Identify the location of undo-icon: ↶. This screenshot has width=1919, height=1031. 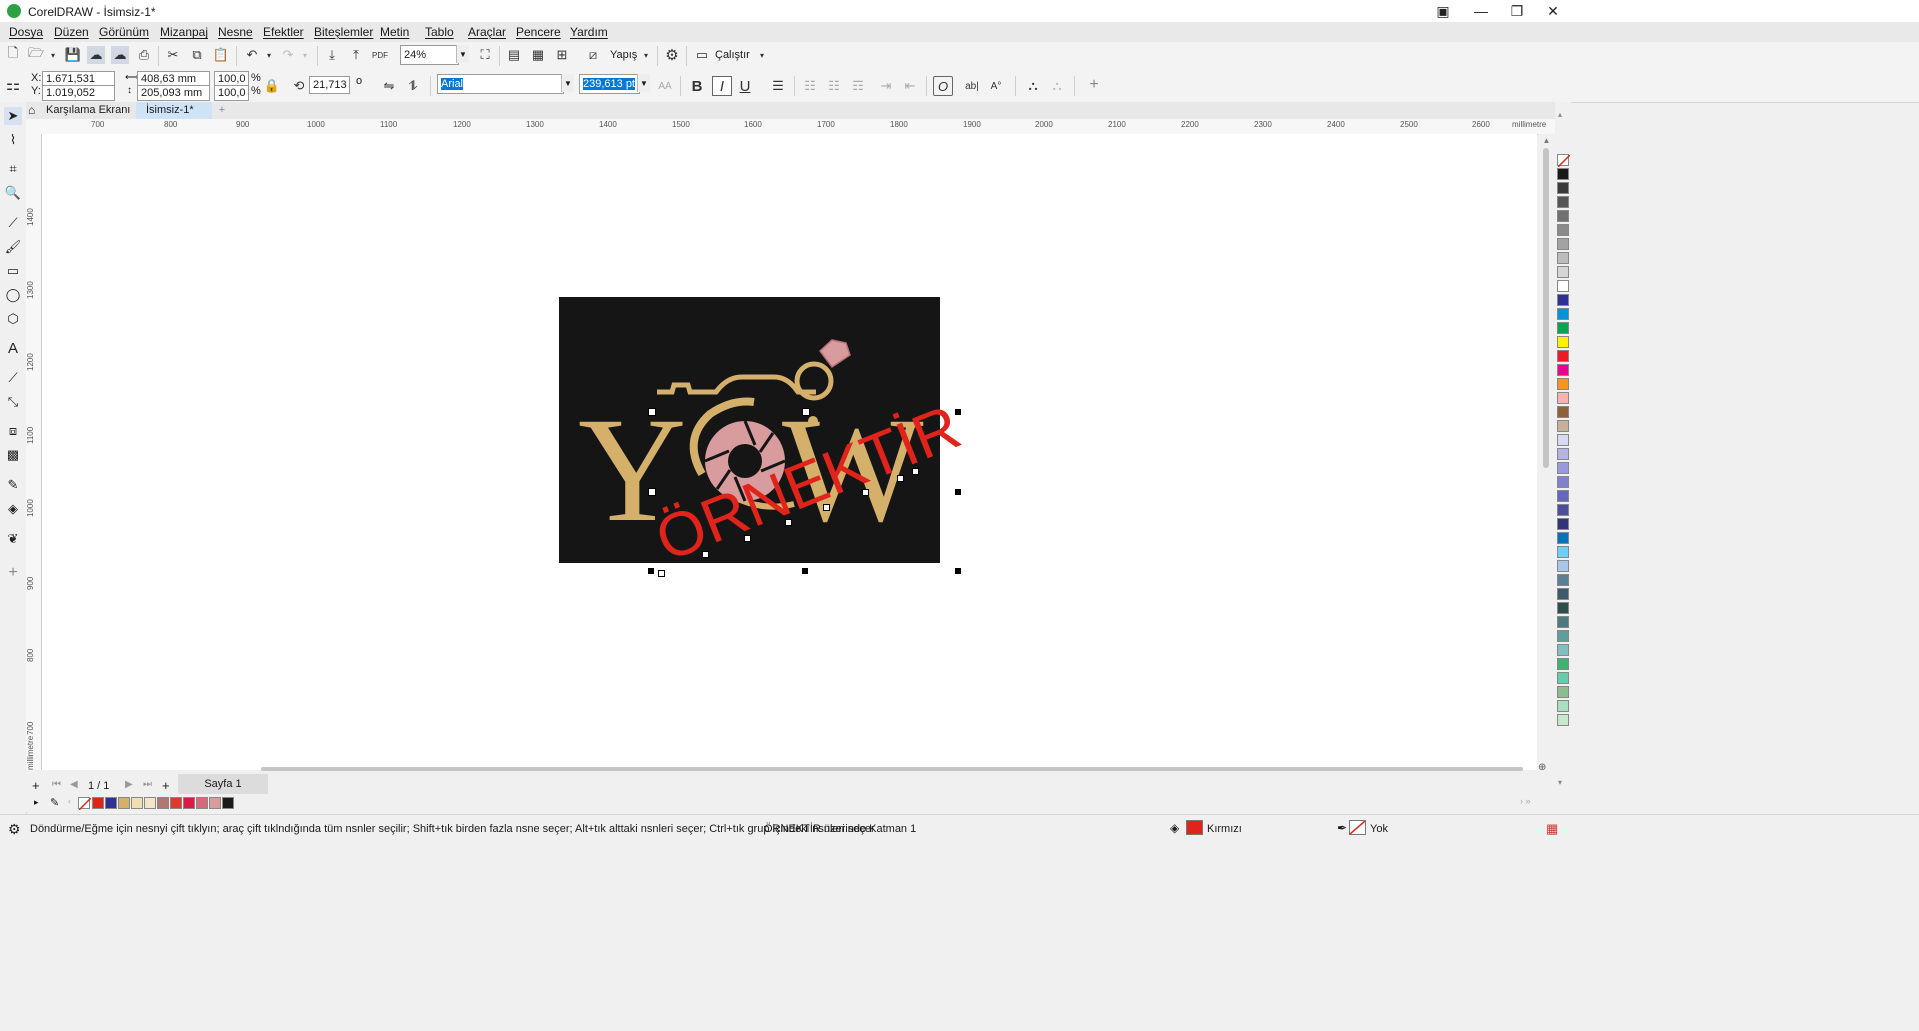
(252, 55).